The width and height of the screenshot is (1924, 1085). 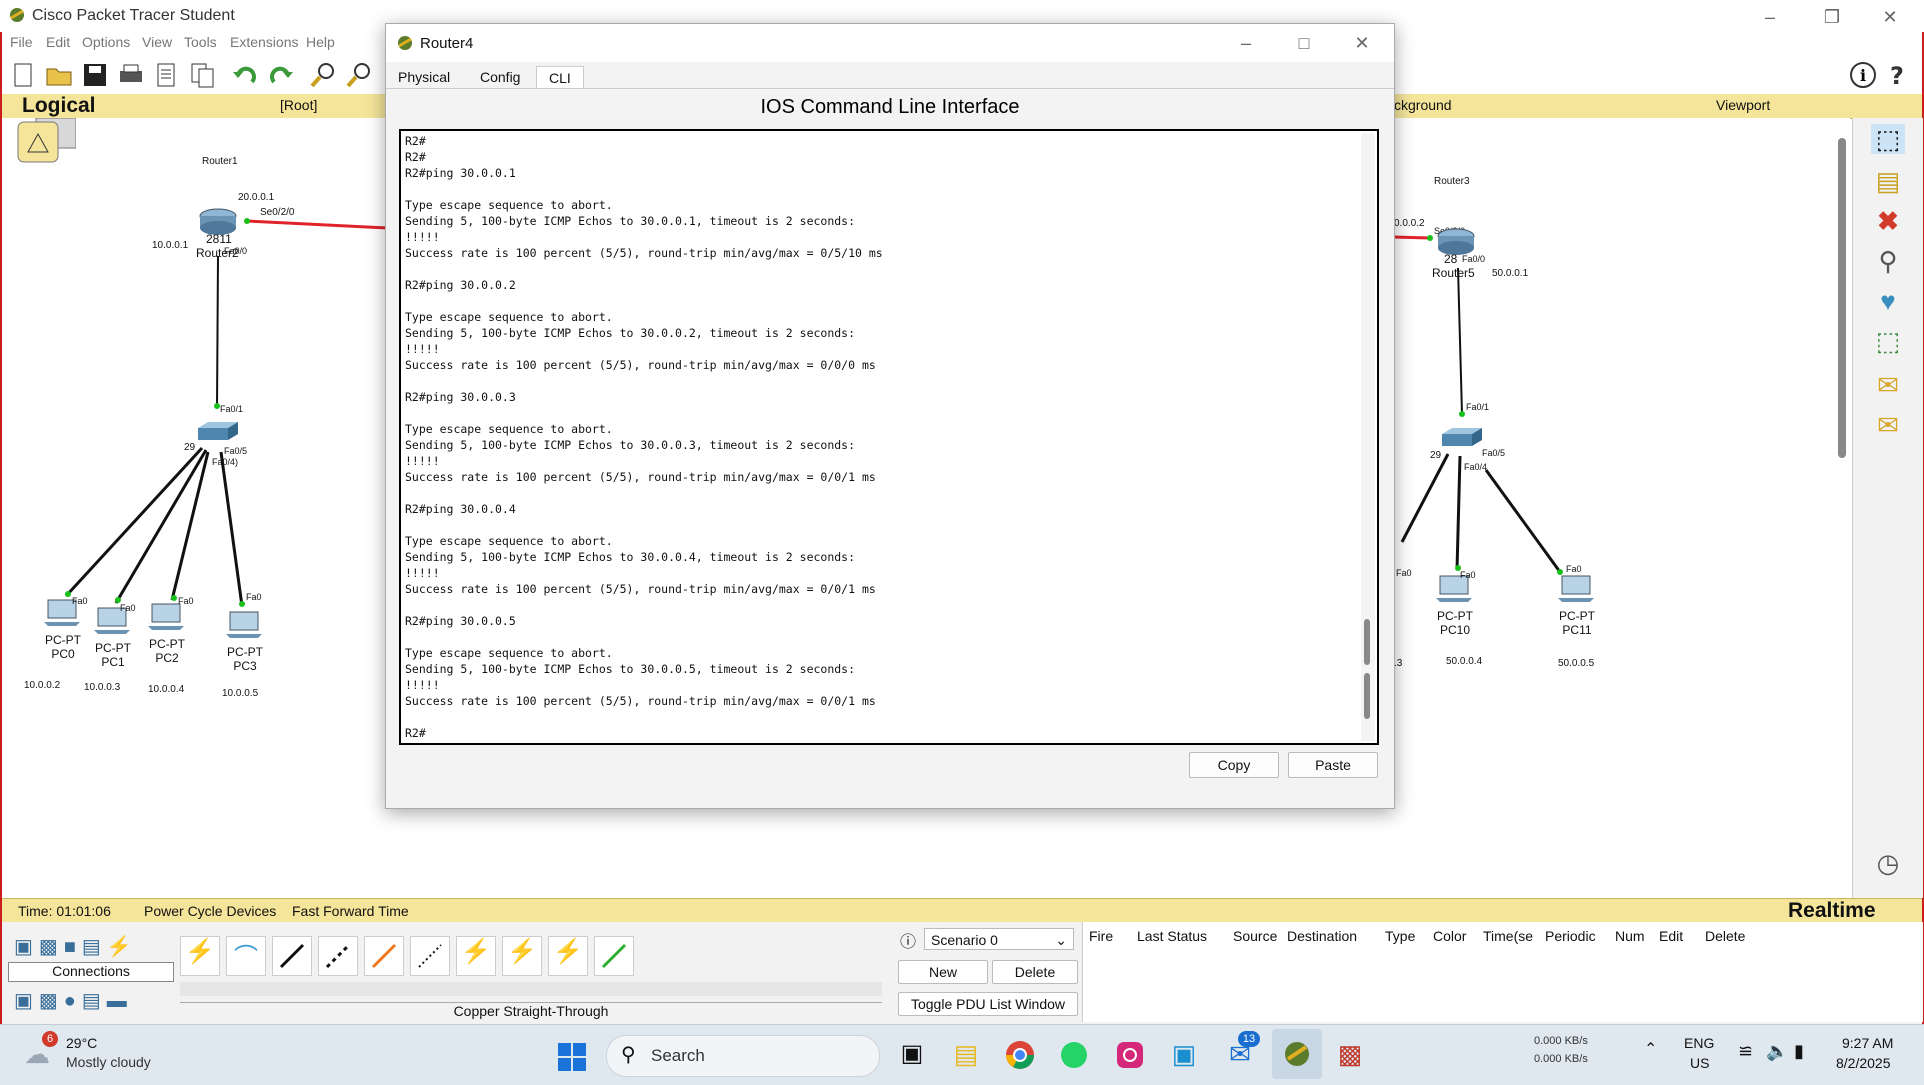 What do you see at coordinates (246, 956) in the screenshot?
I see `console-cable-icon: ⌒` at bounding box center [246, 956].